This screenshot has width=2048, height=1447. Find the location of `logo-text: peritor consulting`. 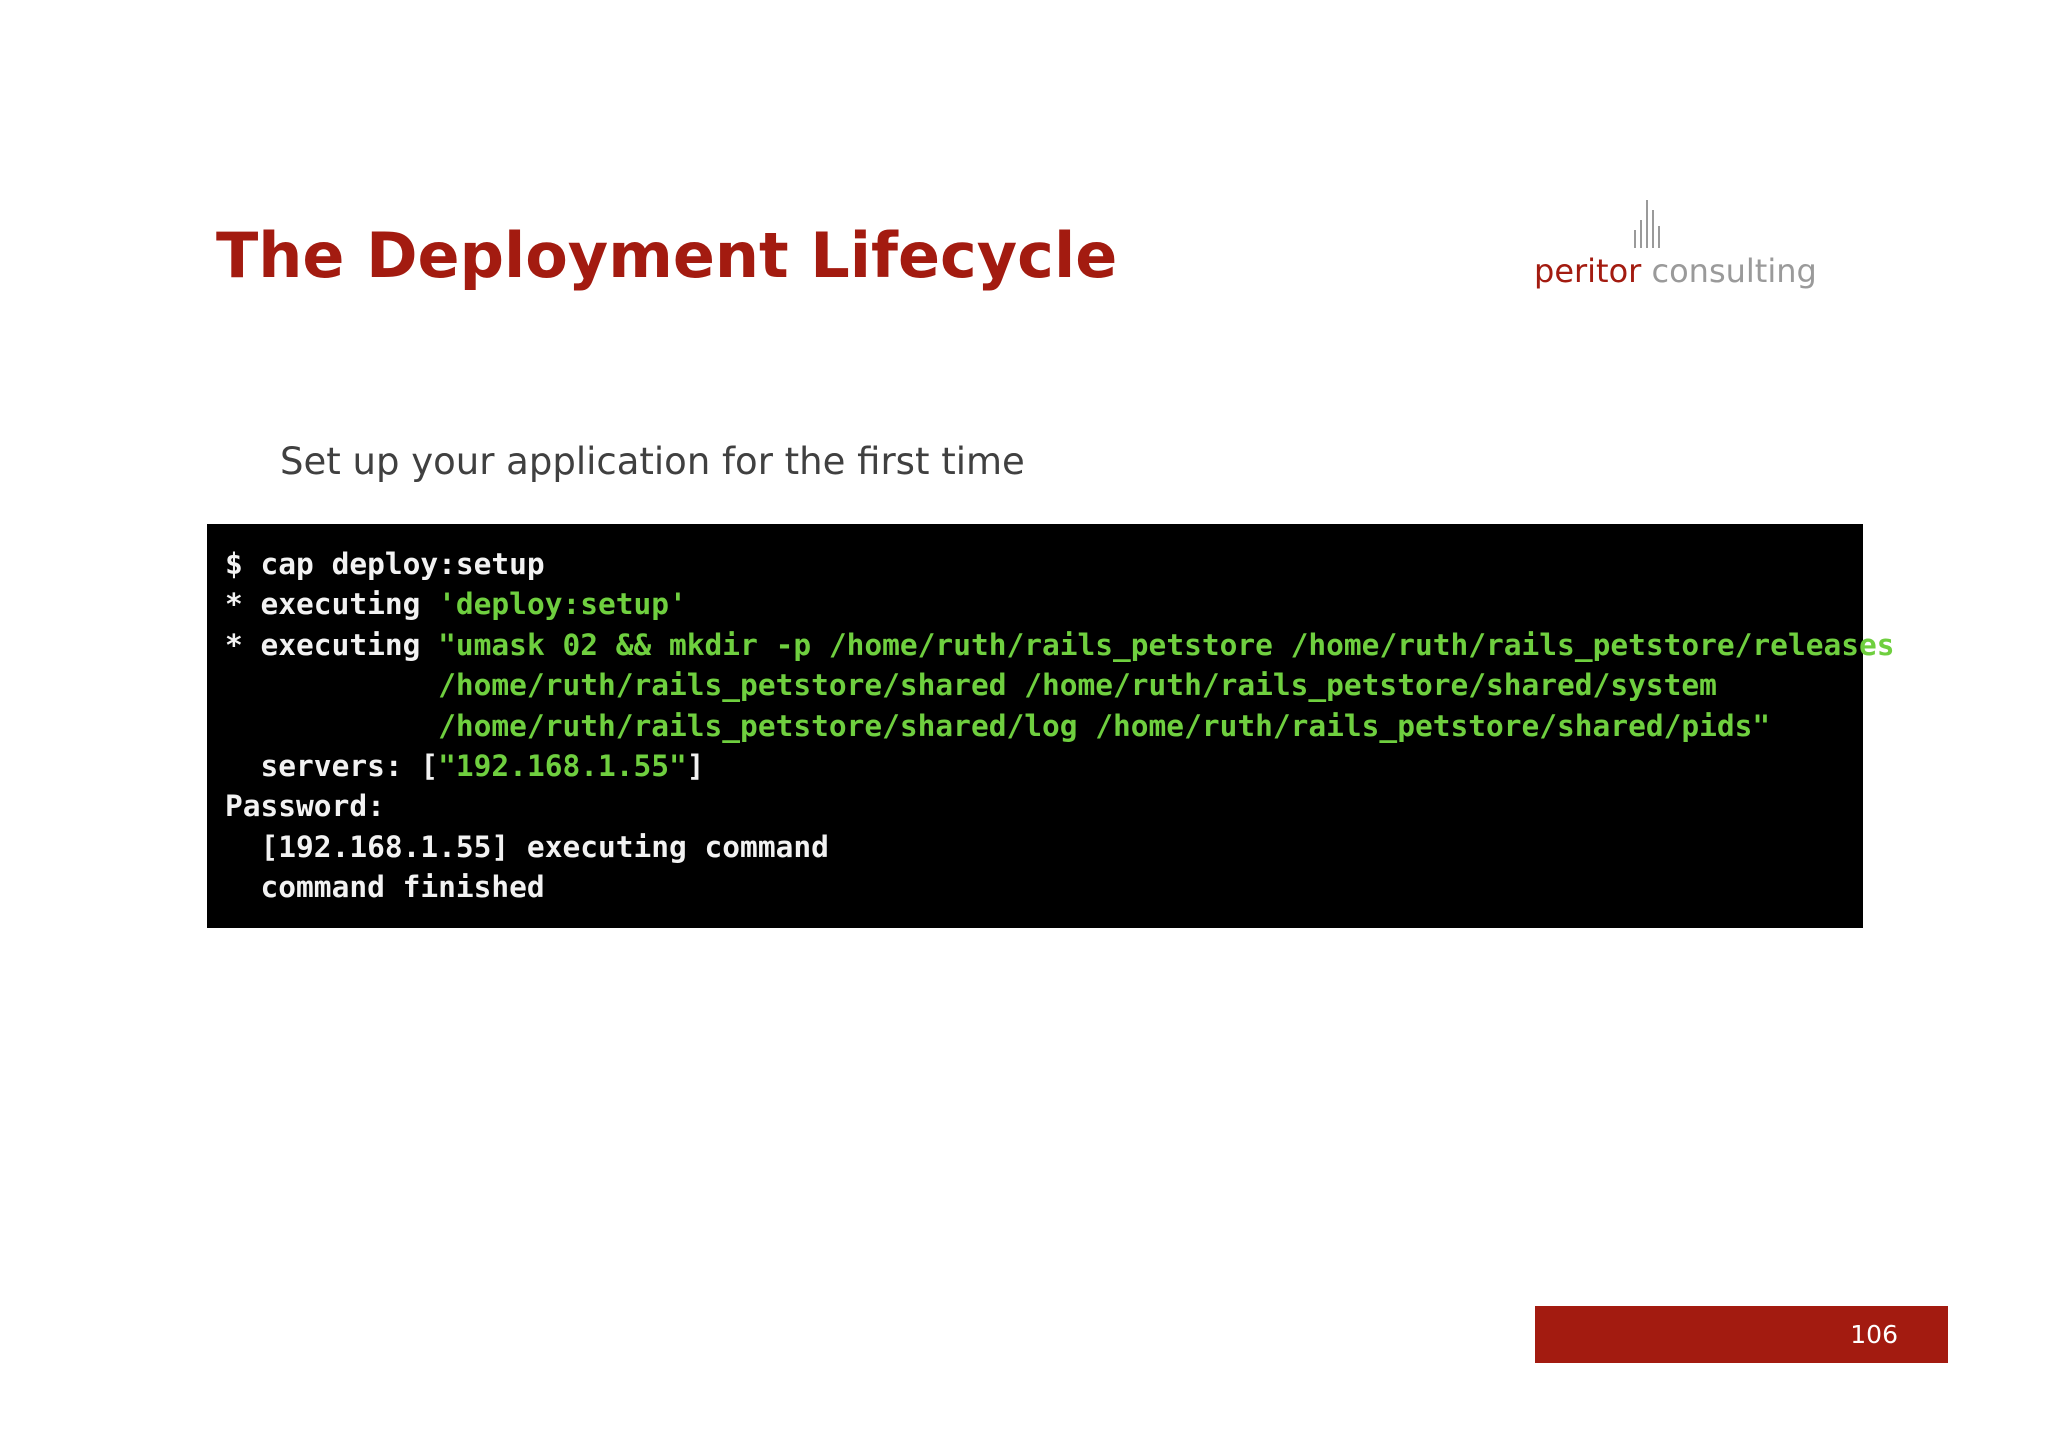

logo-text: peritor consulting is located at coordinates (1675, 271).